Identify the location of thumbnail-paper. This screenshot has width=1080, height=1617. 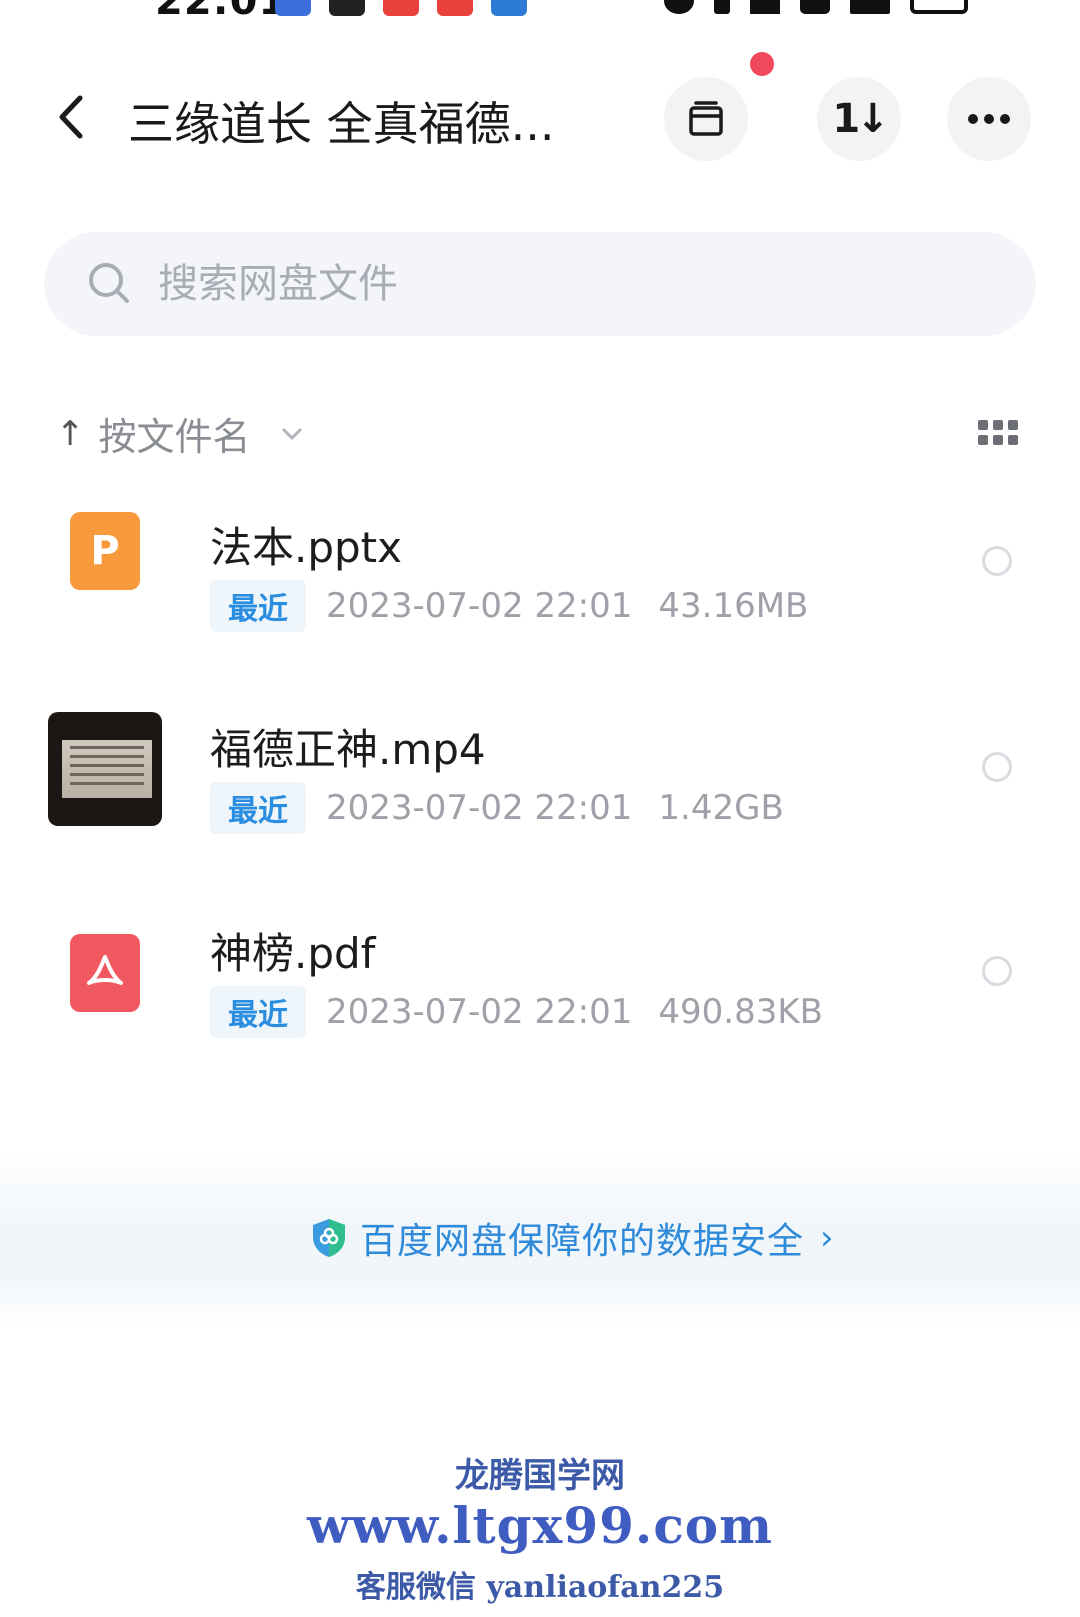
(107, 769).